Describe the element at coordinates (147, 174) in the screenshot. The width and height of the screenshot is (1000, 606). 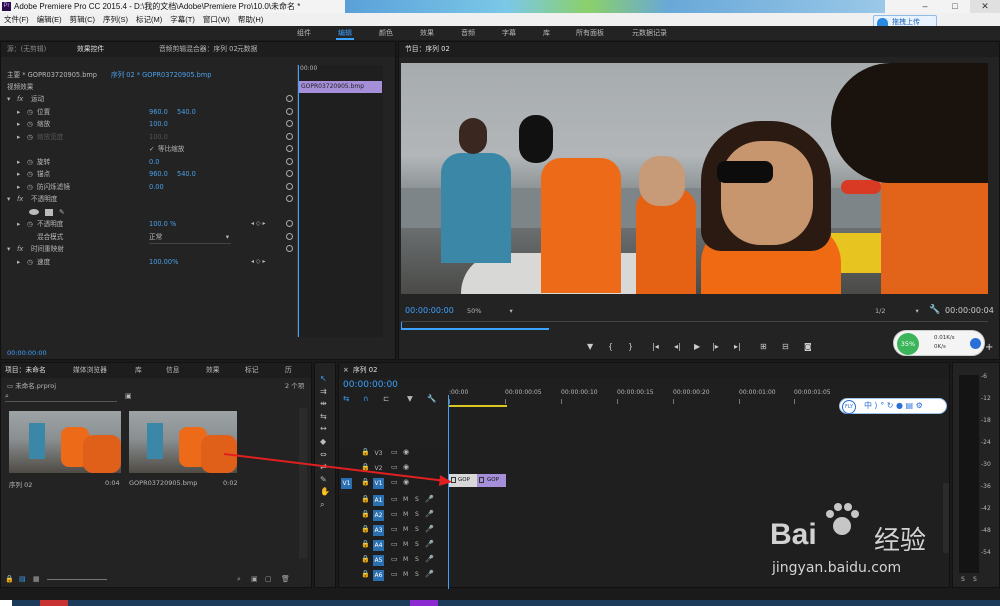
I see `effect-row: ▸ ◷ 锚点 960.0 540.0` at that location.